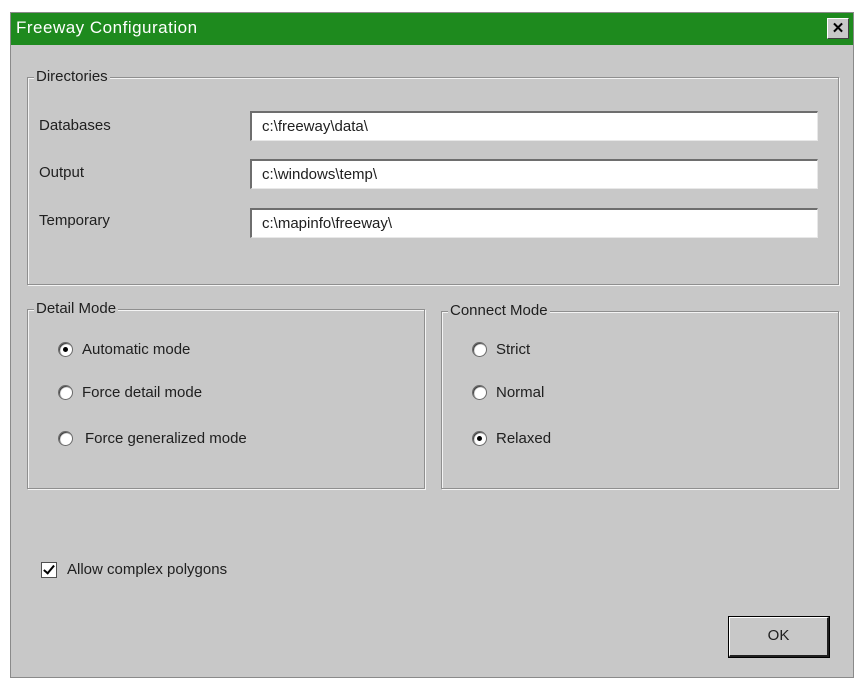 The width and height of the screenshot is (860, 681). Describe the element at coordinates (65, 392) in the screenshot. I see `force-detail-mode-radio-button` at that location.